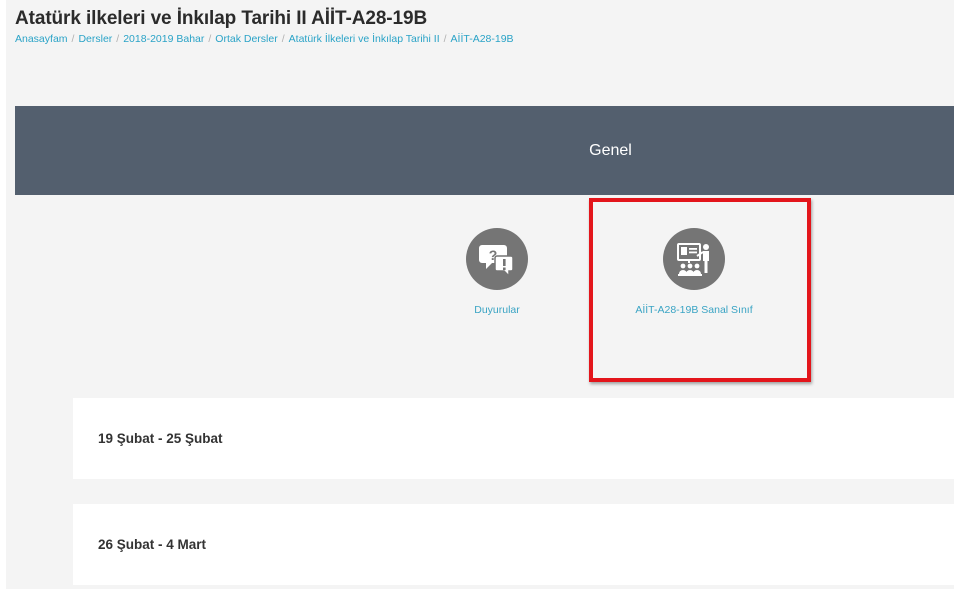  What do you see at coordinates (41, 39) in the screenshot?
I see `breadcrumb-item-home: Anasayfam` at bounding box center [41, 39].